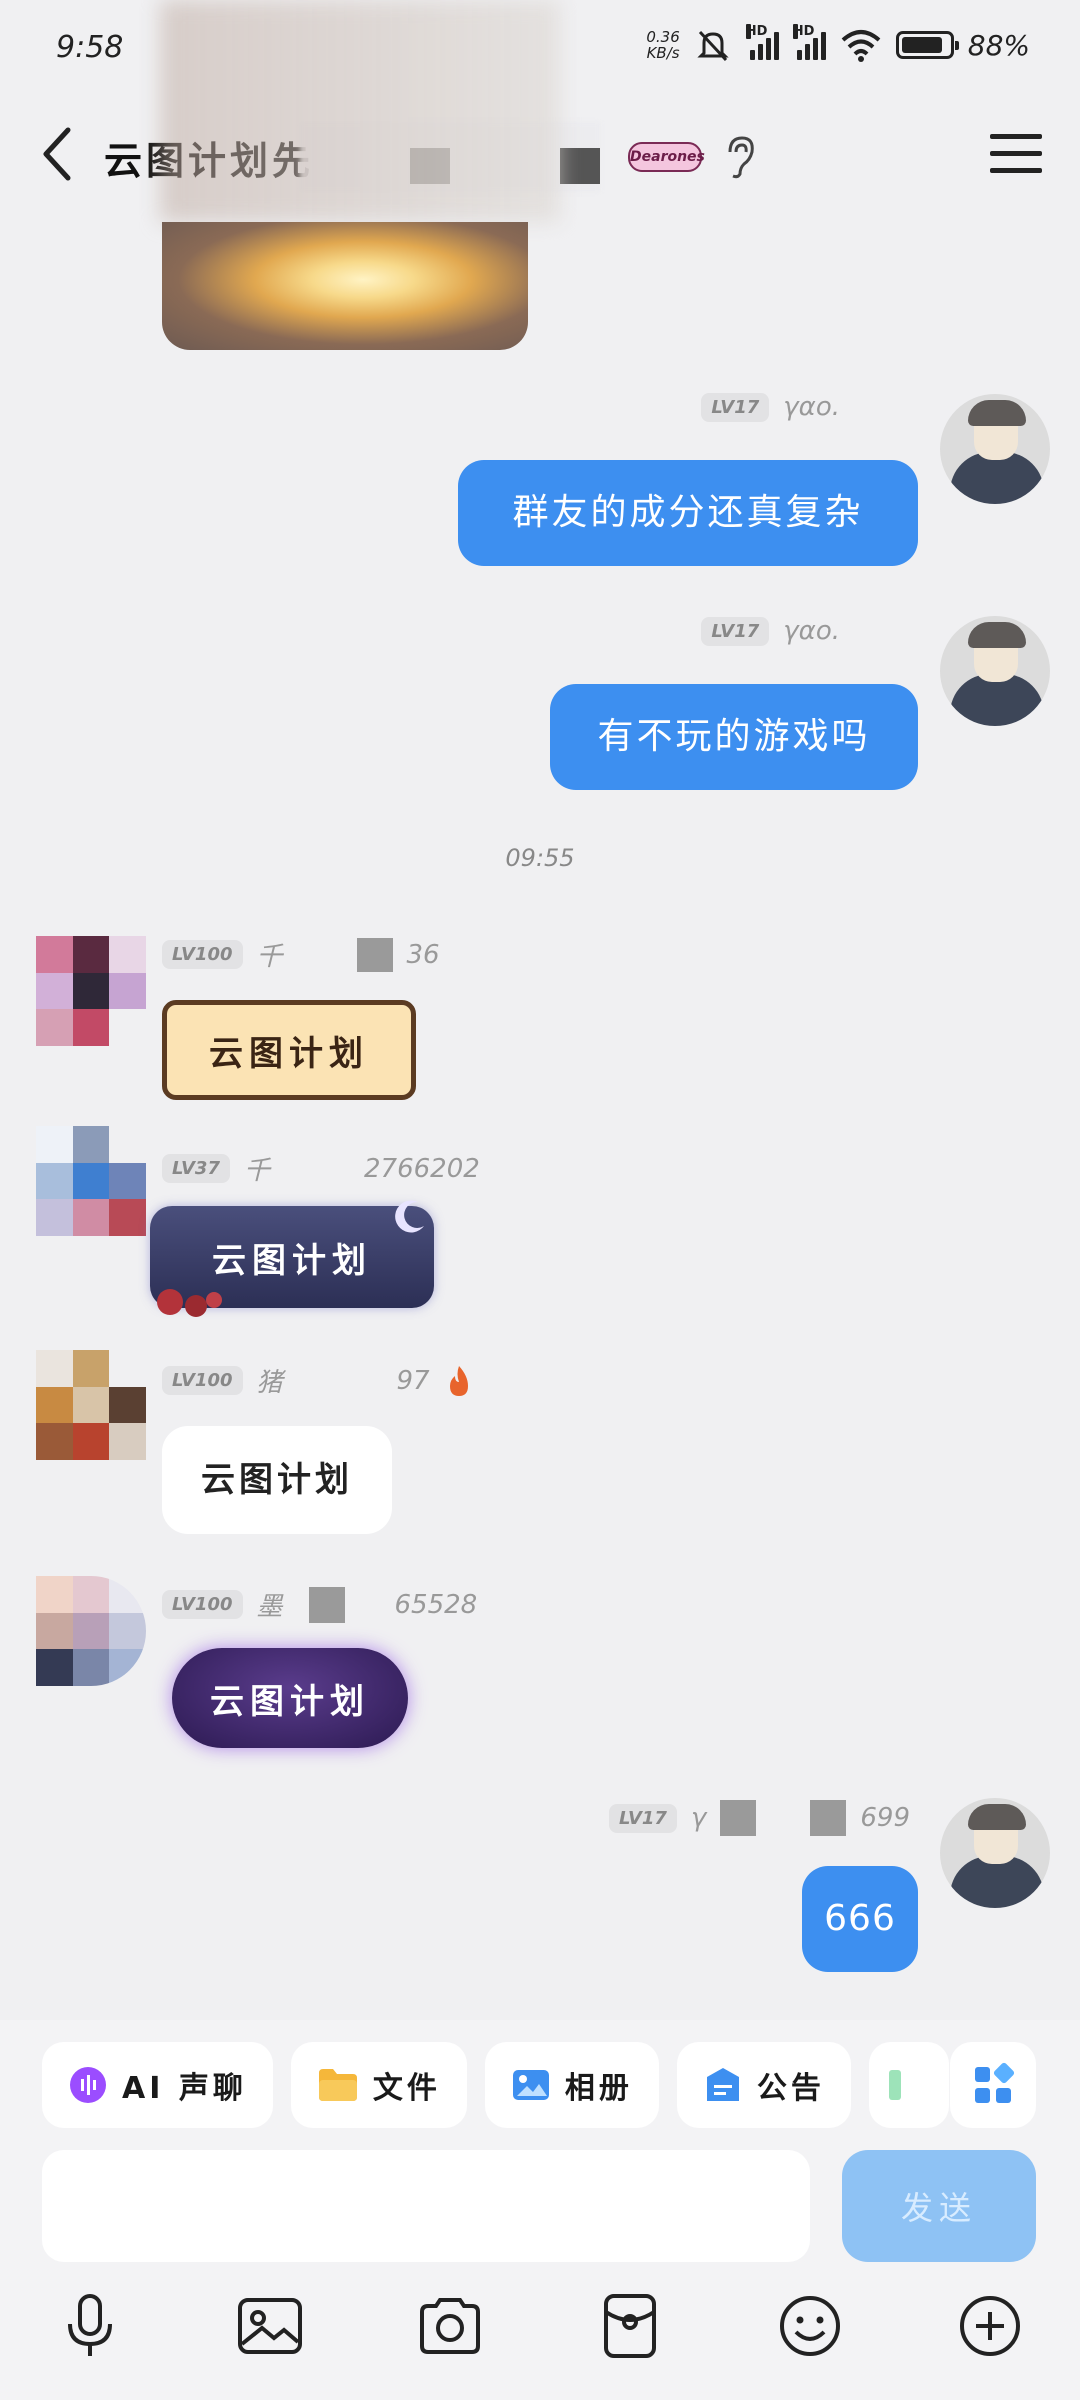 The image size is (1080, 2400). I want to click on sender-id-suffix: 2766202, so click(422, 1168).